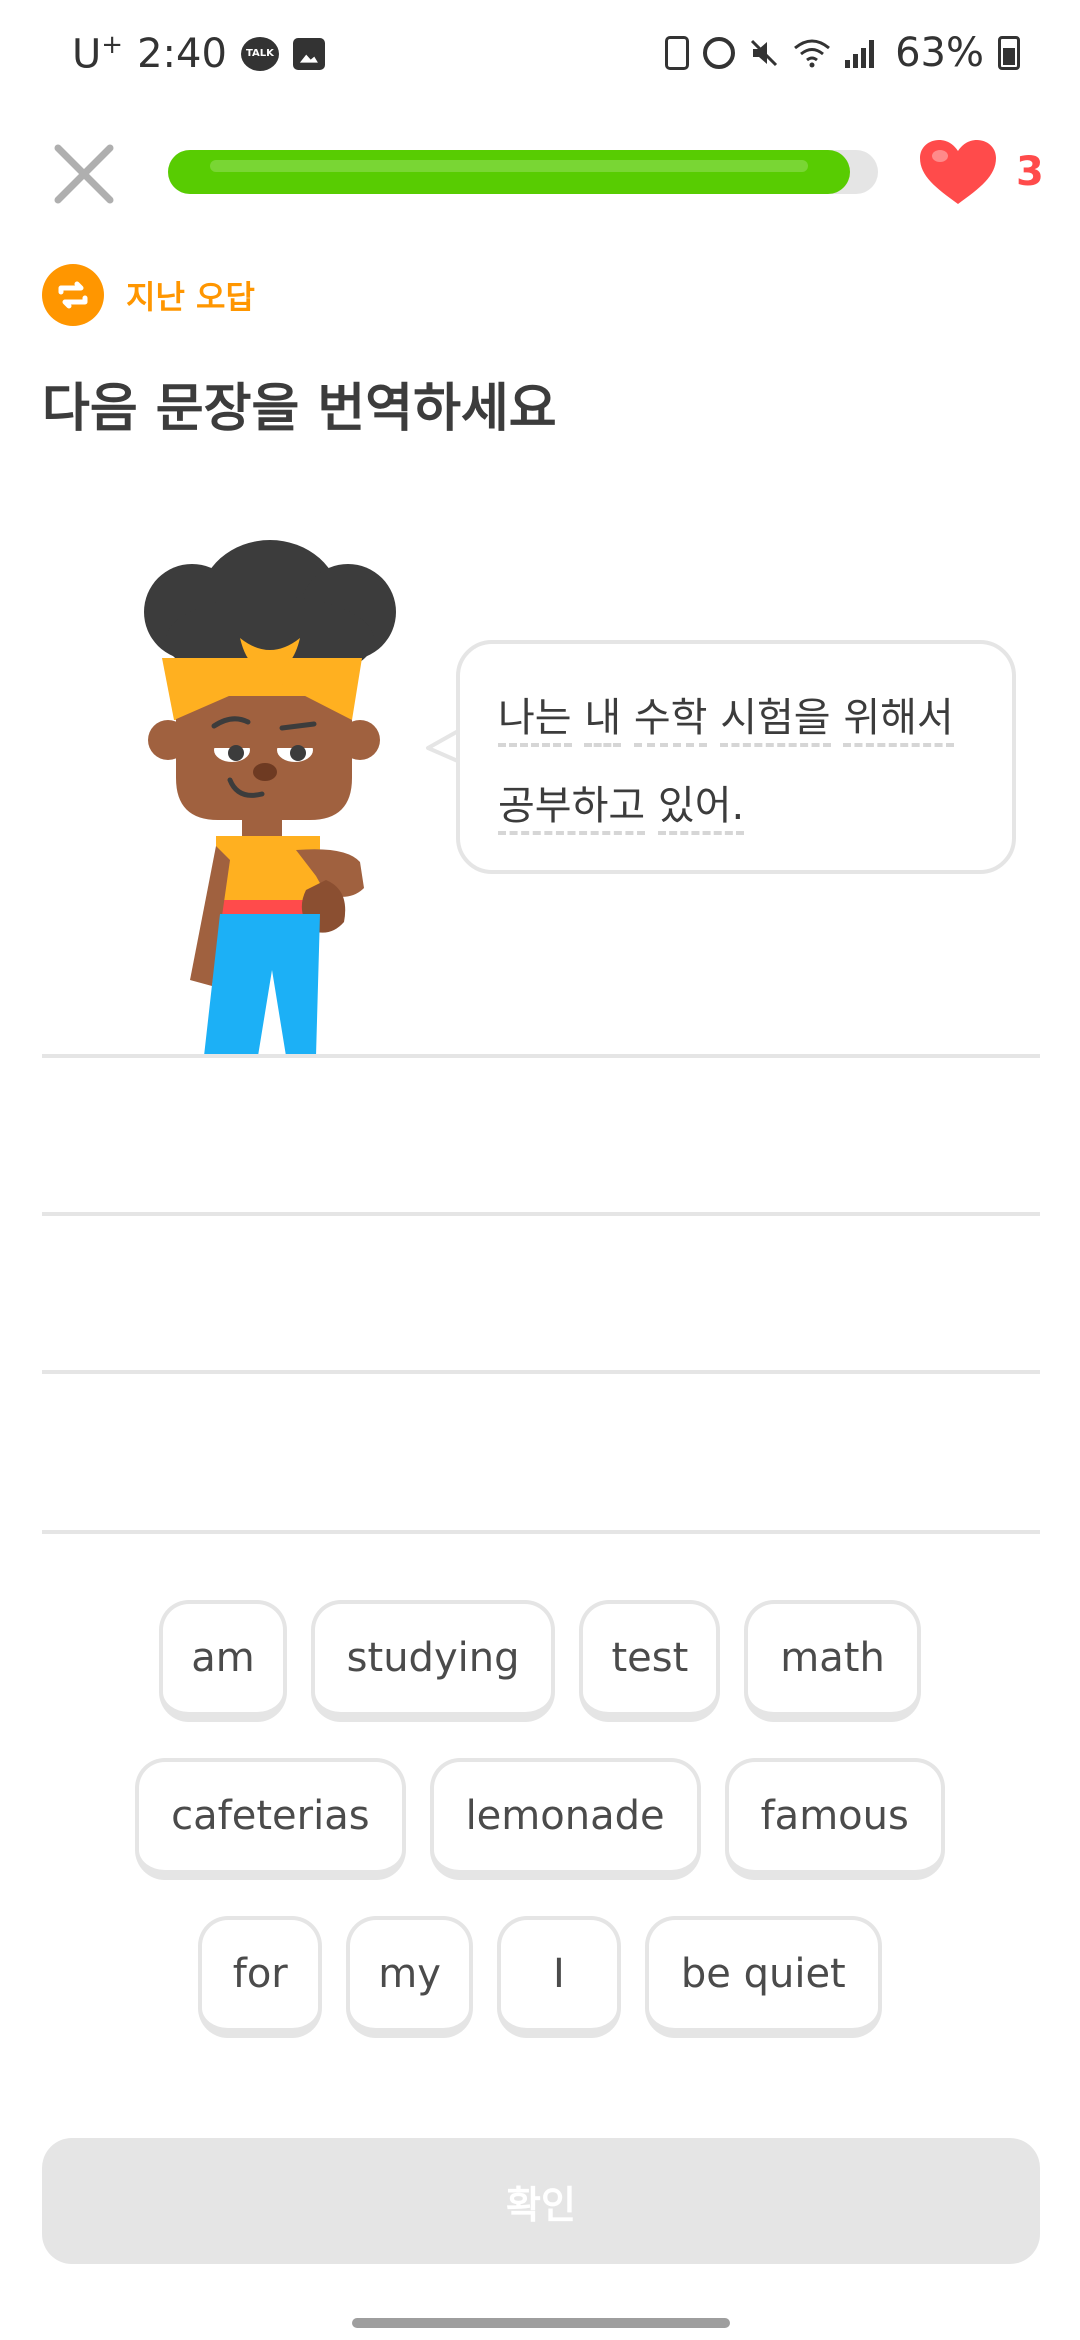 Image resolution: width=1080 pixels, height=2340 pixels. What do you see at coordinates (433, 1661) in the screenshot?
I see `word-tile: studying` at bounding box center [433, 1661].